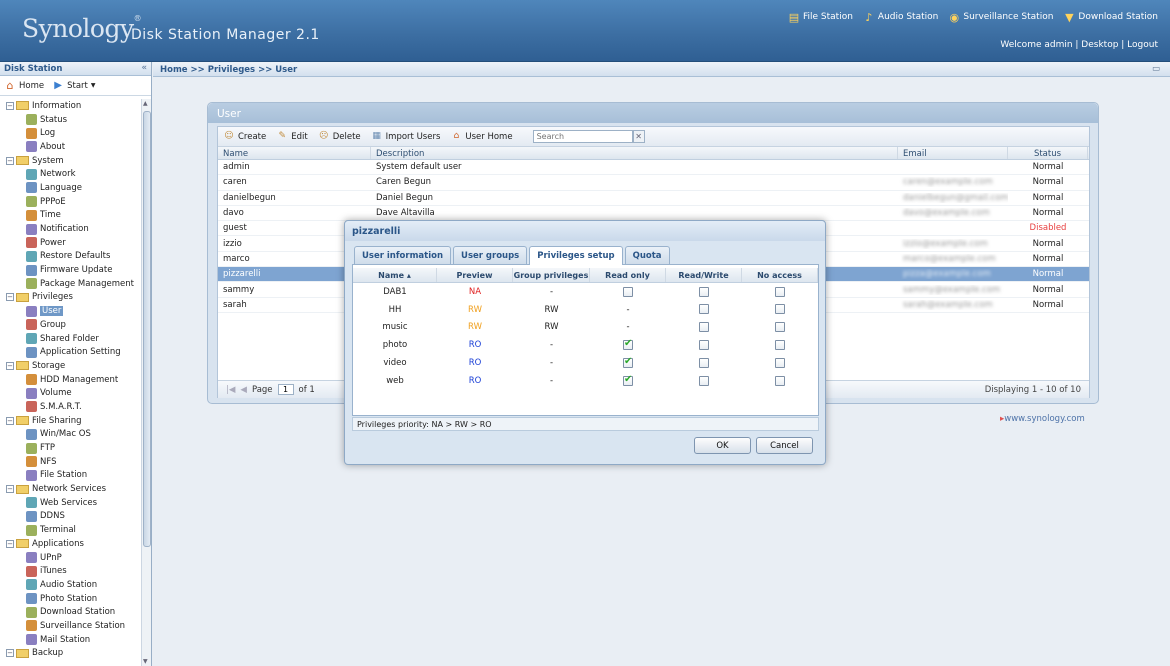 The image size is (1170, 666). What do you see at coordinates (481, 137) in the screenshot?
I see `user-home-button: ⌂ User Home` at bounding box center [481, 137].